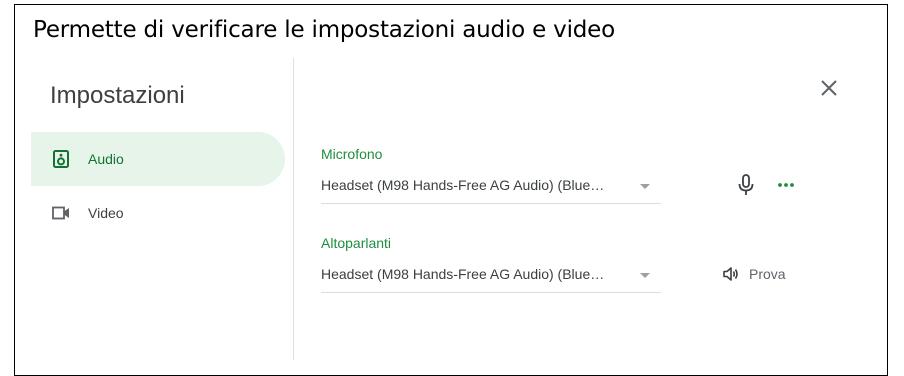 Image resolution: width=904 pixels, height=376 pixels. Describe the element at coordinates (60, 213) in the screenshot. I see `videocam-icon` at that location.